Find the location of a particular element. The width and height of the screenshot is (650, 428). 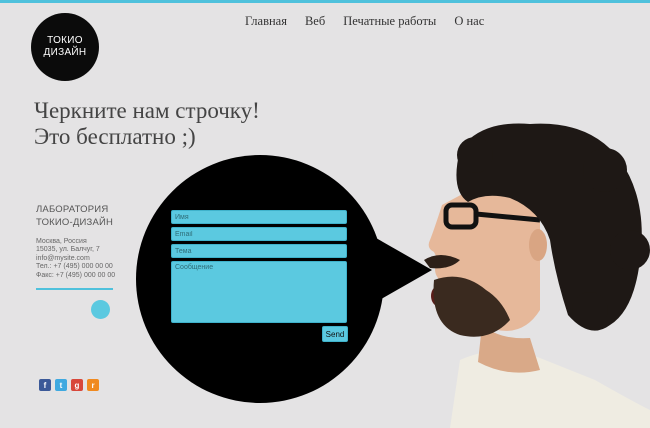

message-textarea is located at coordinates (259, 292).